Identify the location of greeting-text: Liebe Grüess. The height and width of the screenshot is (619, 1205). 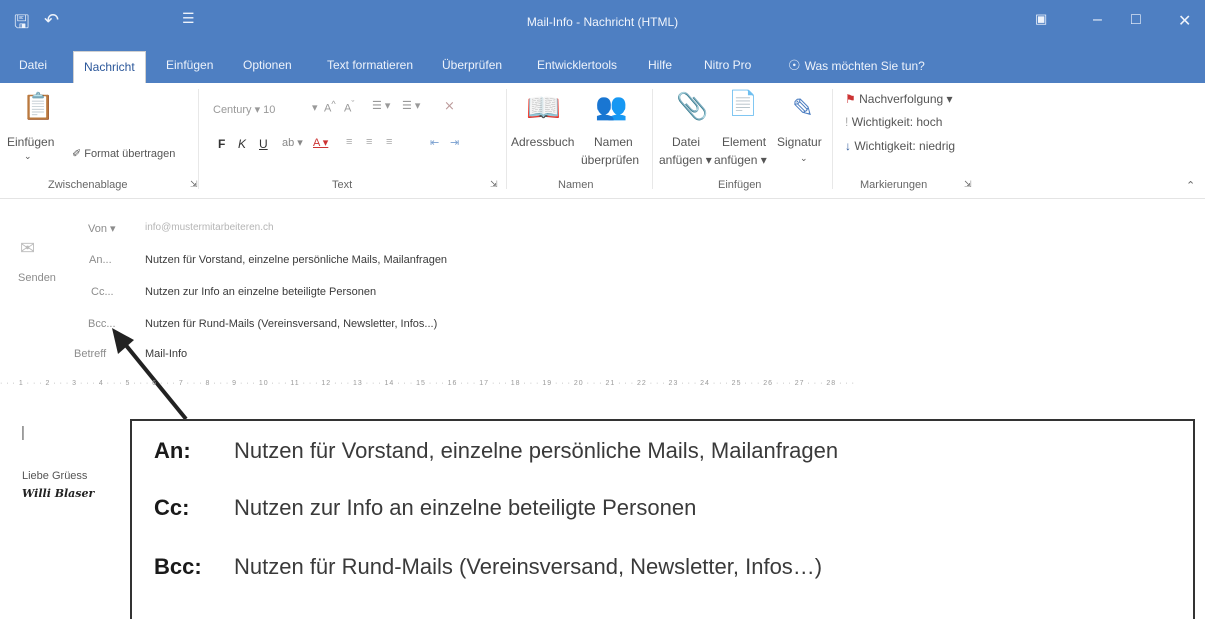
(55, 476).